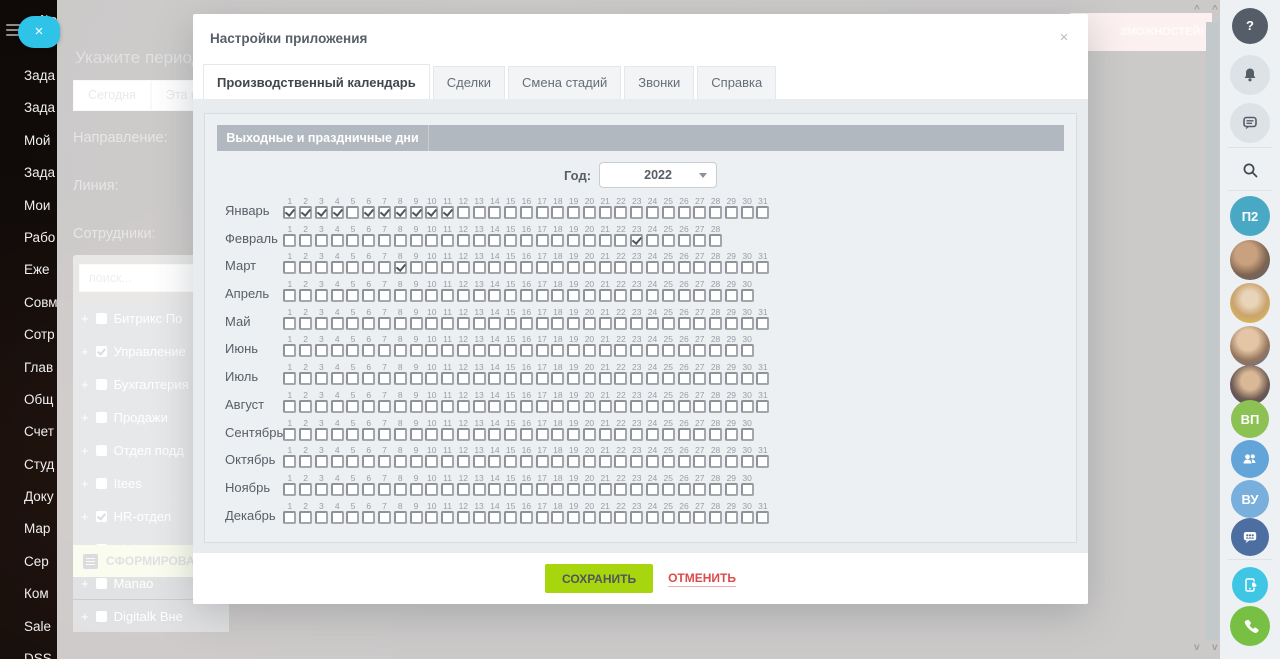  I want to click on sidebar-menu-item: Мар, so click(40, 529).